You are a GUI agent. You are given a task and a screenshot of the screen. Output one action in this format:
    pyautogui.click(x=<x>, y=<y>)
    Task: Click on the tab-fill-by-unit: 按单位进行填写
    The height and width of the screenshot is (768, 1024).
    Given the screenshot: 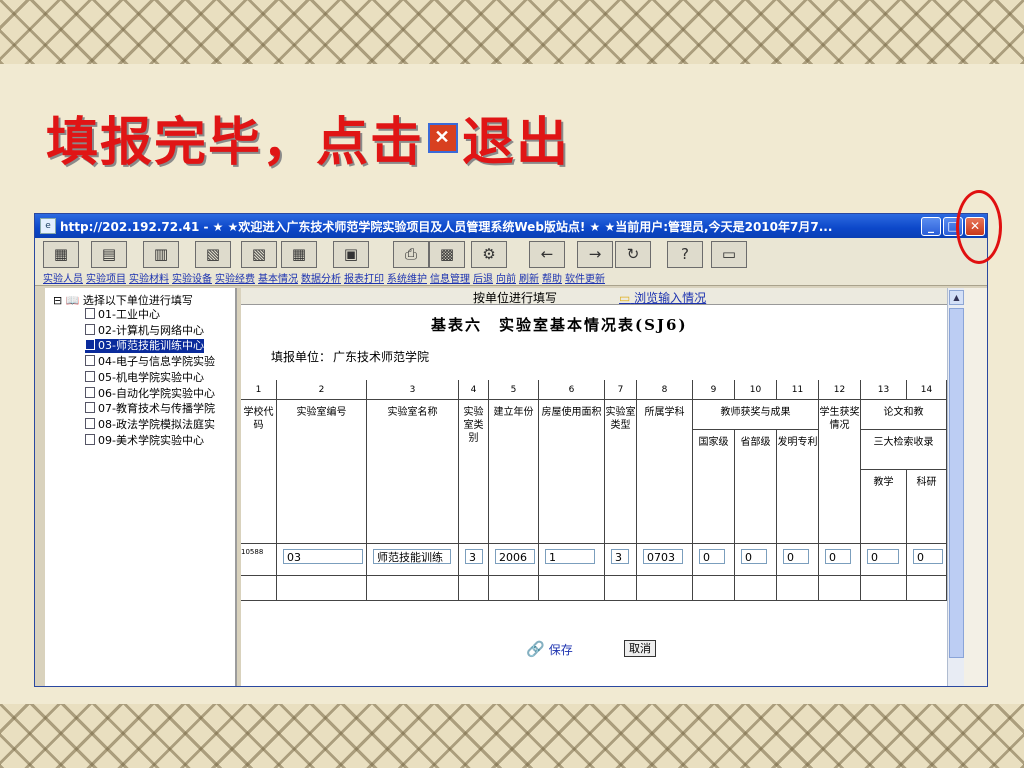 What is the action you would take?
    pyautogui.click(x=515, y=297)
    